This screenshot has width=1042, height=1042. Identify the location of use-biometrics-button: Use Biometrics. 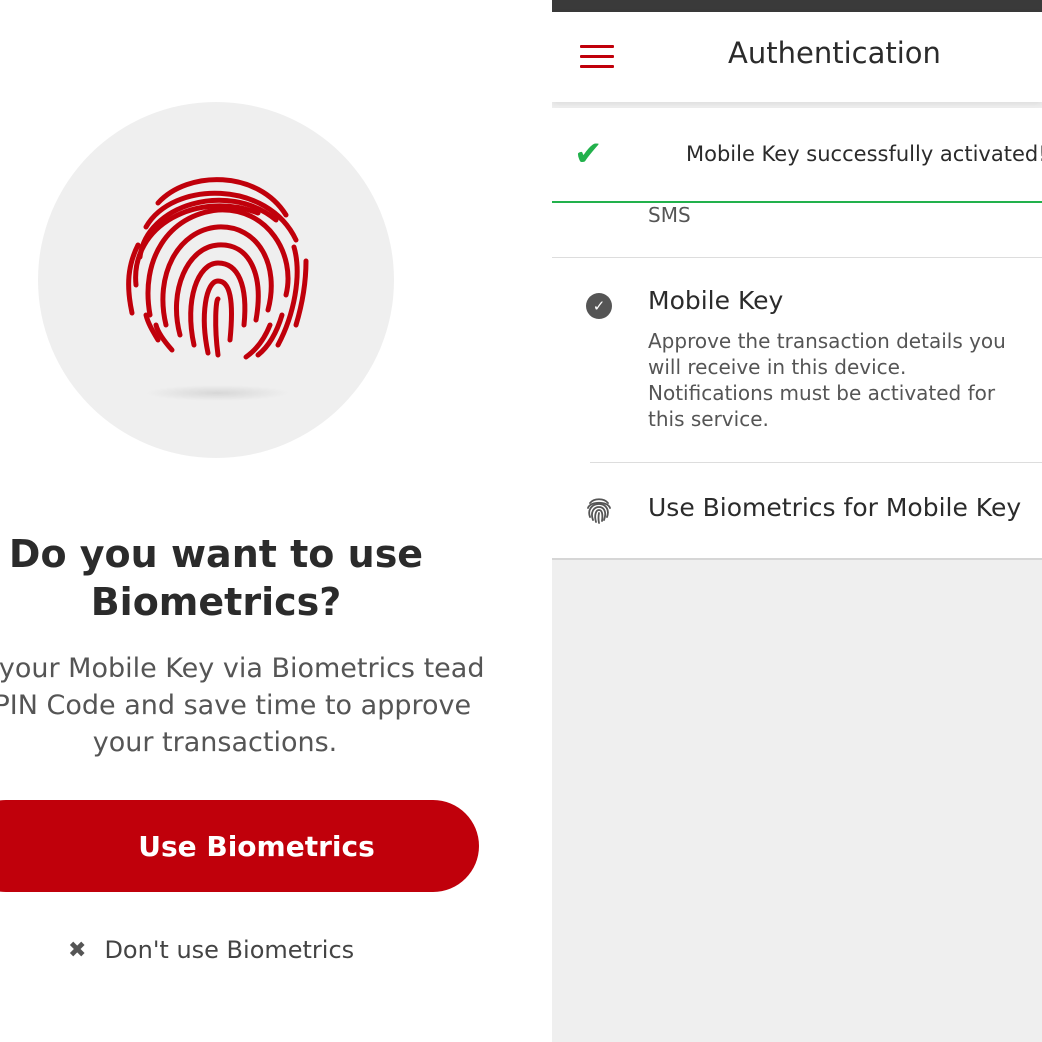
(239, 846).